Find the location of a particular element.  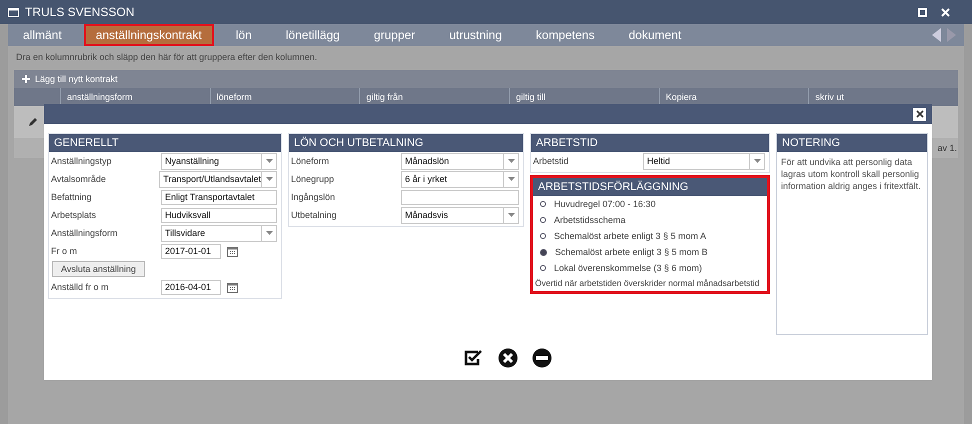

notes-text: För att undvika att personlig data lagras utom kontroll skall personlig information aldrig anges i fritextfält. is located at coordinates (851, 174).